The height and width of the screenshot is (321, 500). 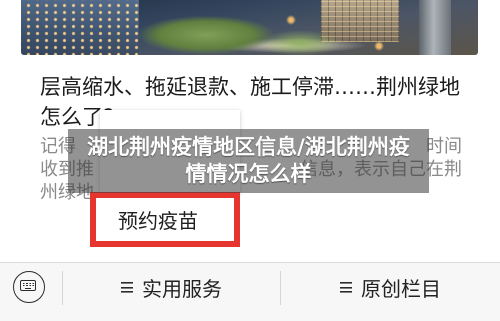 I want to click on submenu-item-label: 预约疫苗, so click(x=158, y=221).